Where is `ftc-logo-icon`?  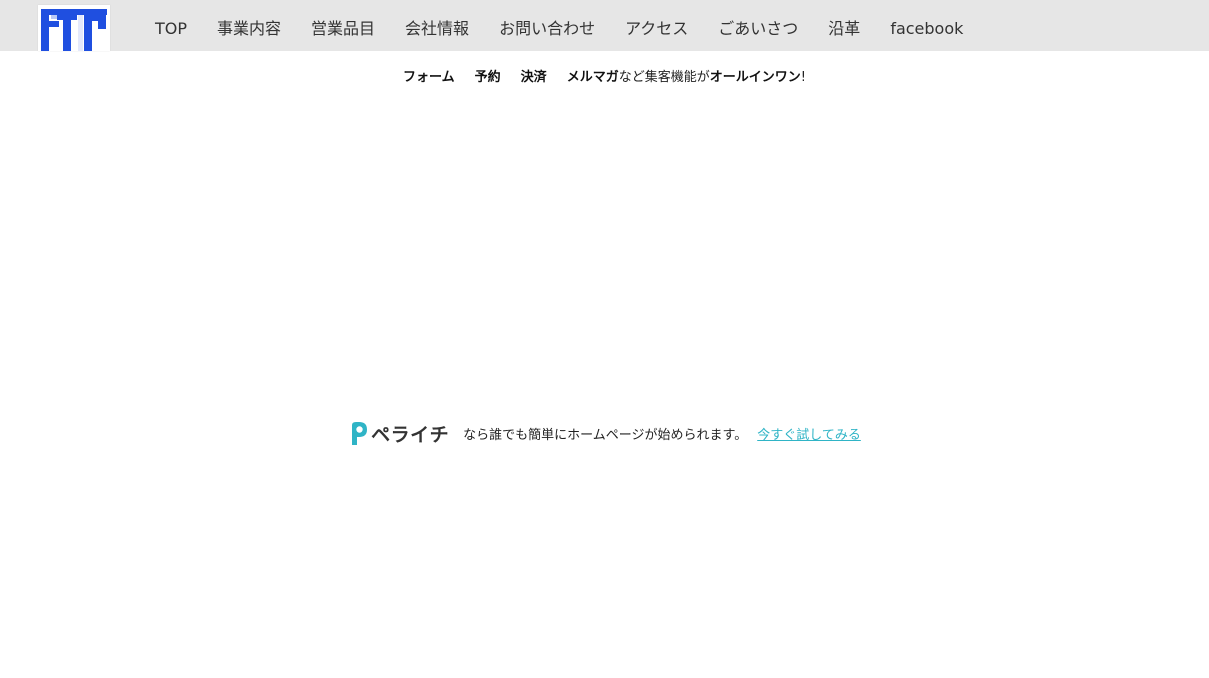 ftc-logo-icon is located at coordinates (74, 28).